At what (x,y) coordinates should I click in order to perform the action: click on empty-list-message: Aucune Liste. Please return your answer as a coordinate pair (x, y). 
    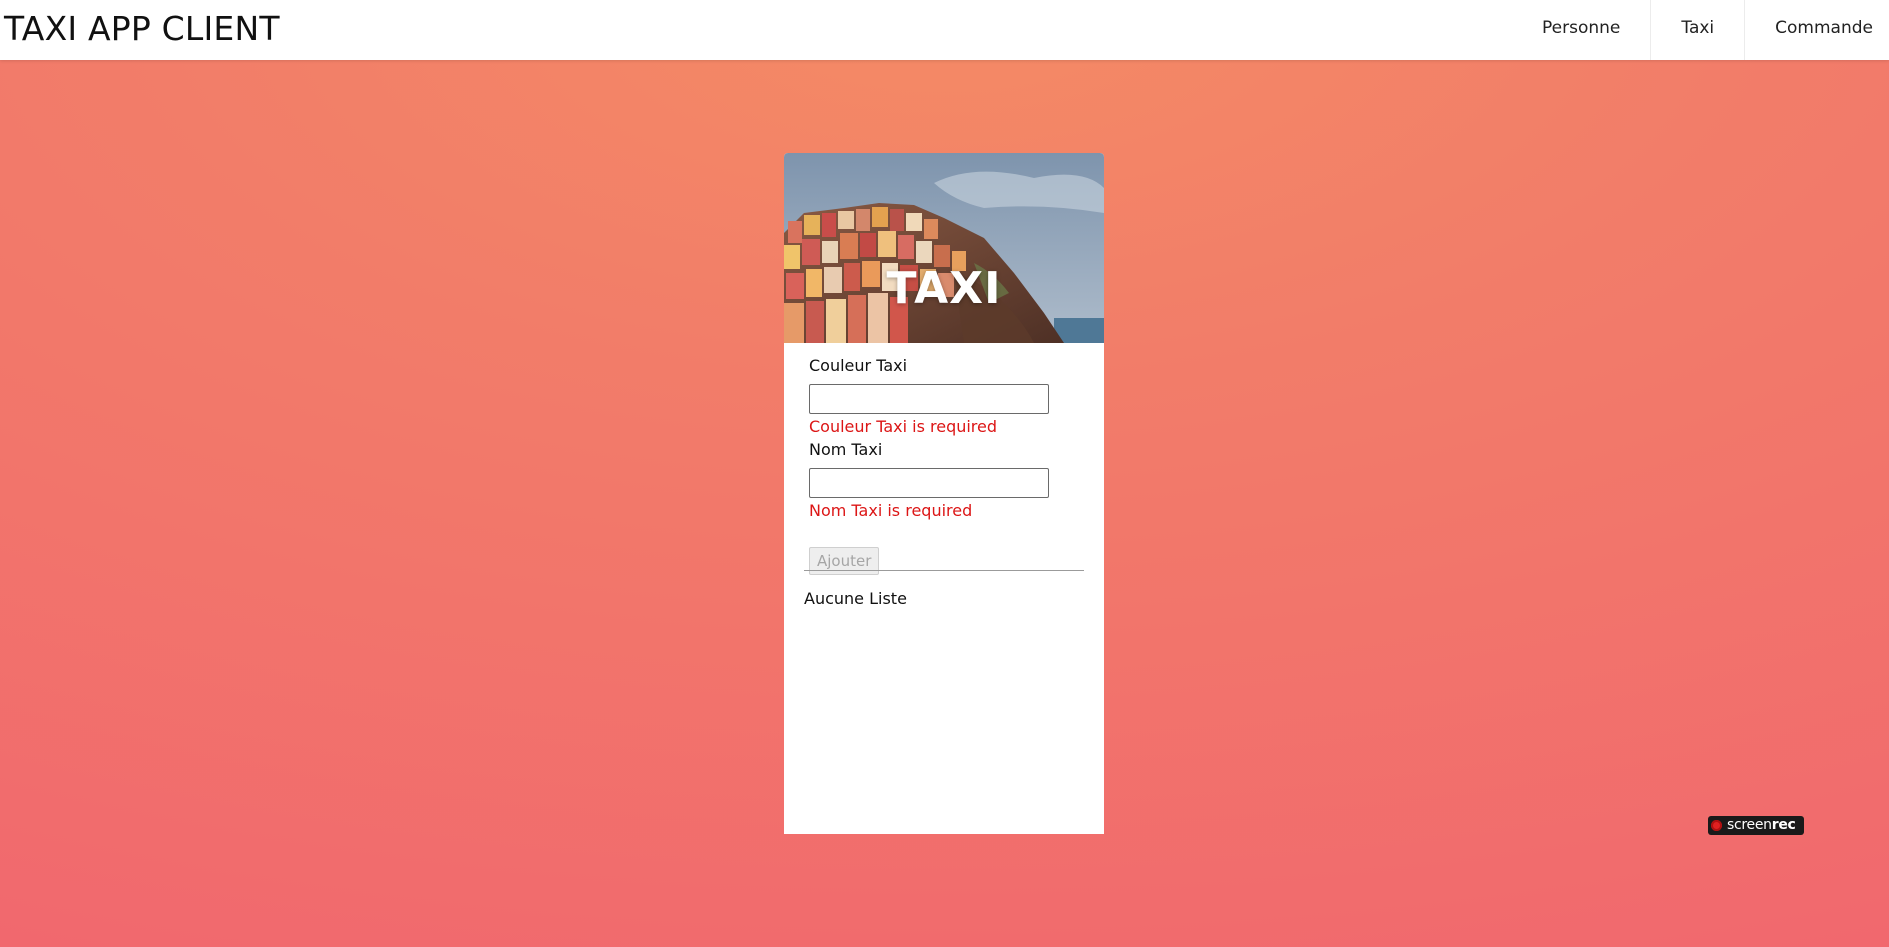
    Looking at the image, I should click on (855, 598).